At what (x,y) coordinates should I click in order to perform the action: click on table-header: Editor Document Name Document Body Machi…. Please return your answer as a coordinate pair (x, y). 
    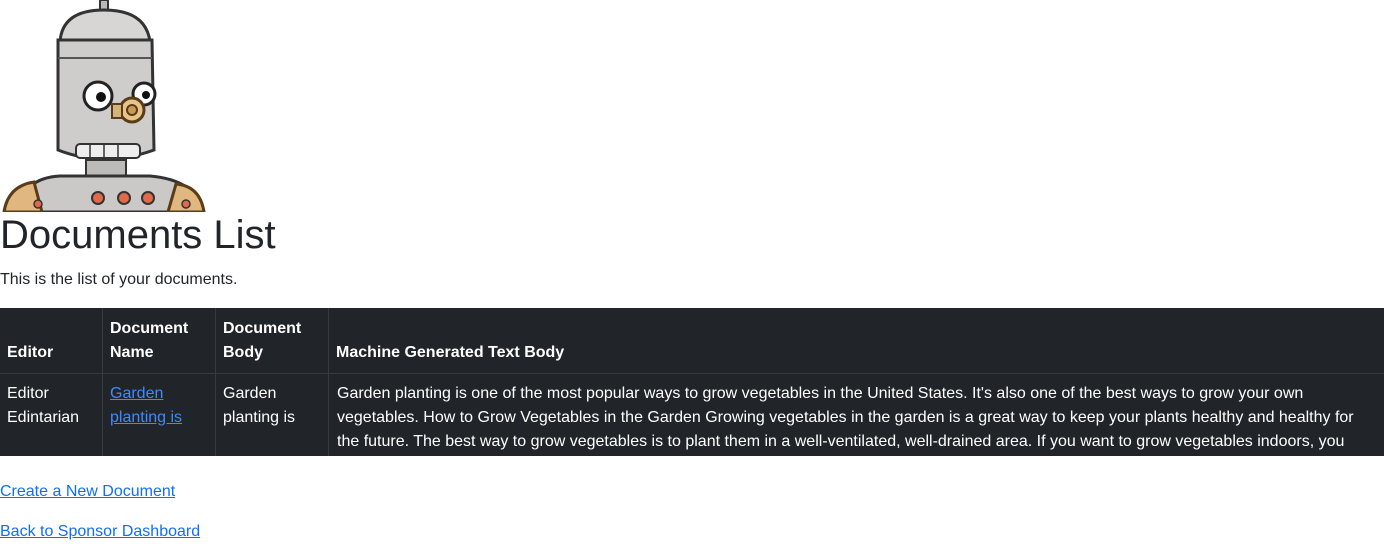
    Looking at the image, I should click on (692, 341).